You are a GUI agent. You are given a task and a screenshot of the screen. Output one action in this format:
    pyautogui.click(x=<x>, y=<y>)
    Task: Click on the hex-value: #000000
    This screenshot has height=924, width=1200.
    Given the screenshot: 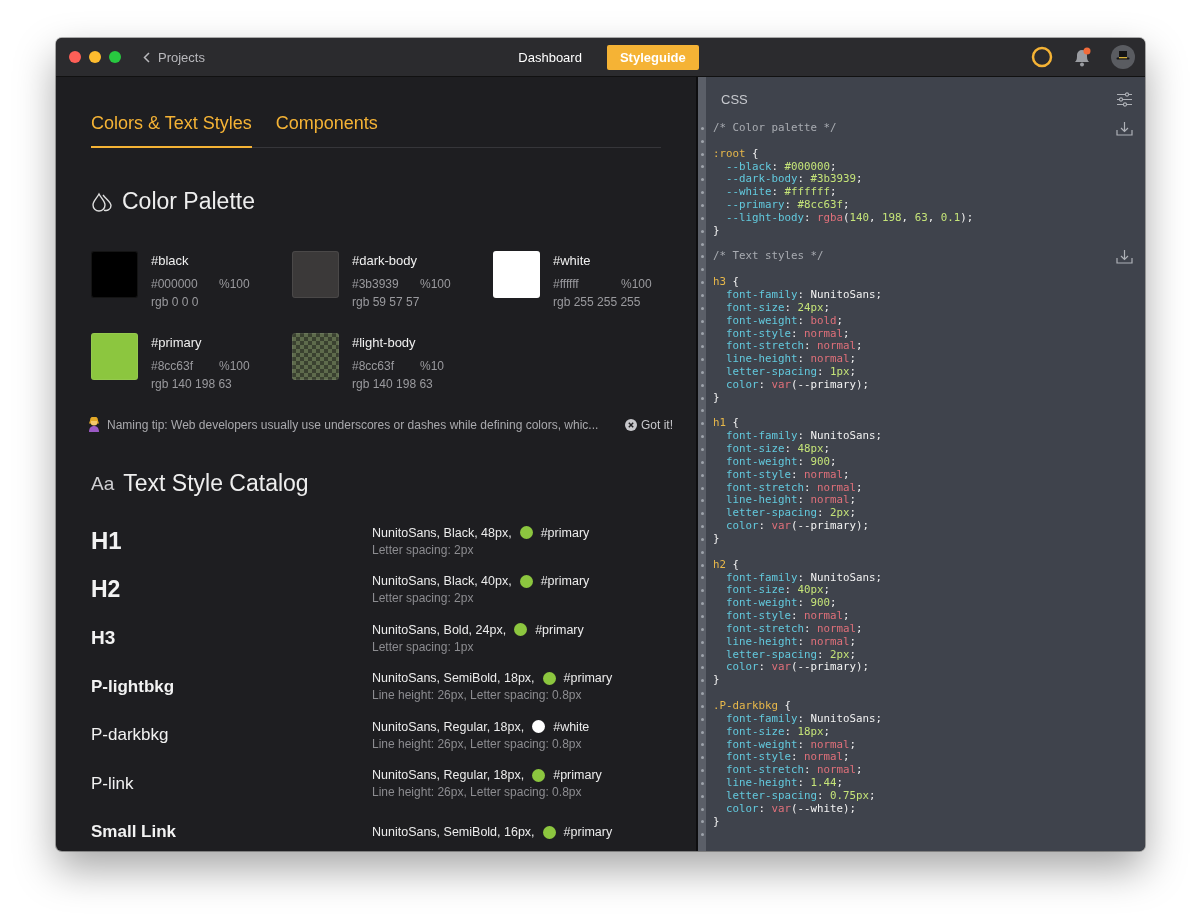 What is the action you would take?
    pyautogui.click(x=175, y=284)
    